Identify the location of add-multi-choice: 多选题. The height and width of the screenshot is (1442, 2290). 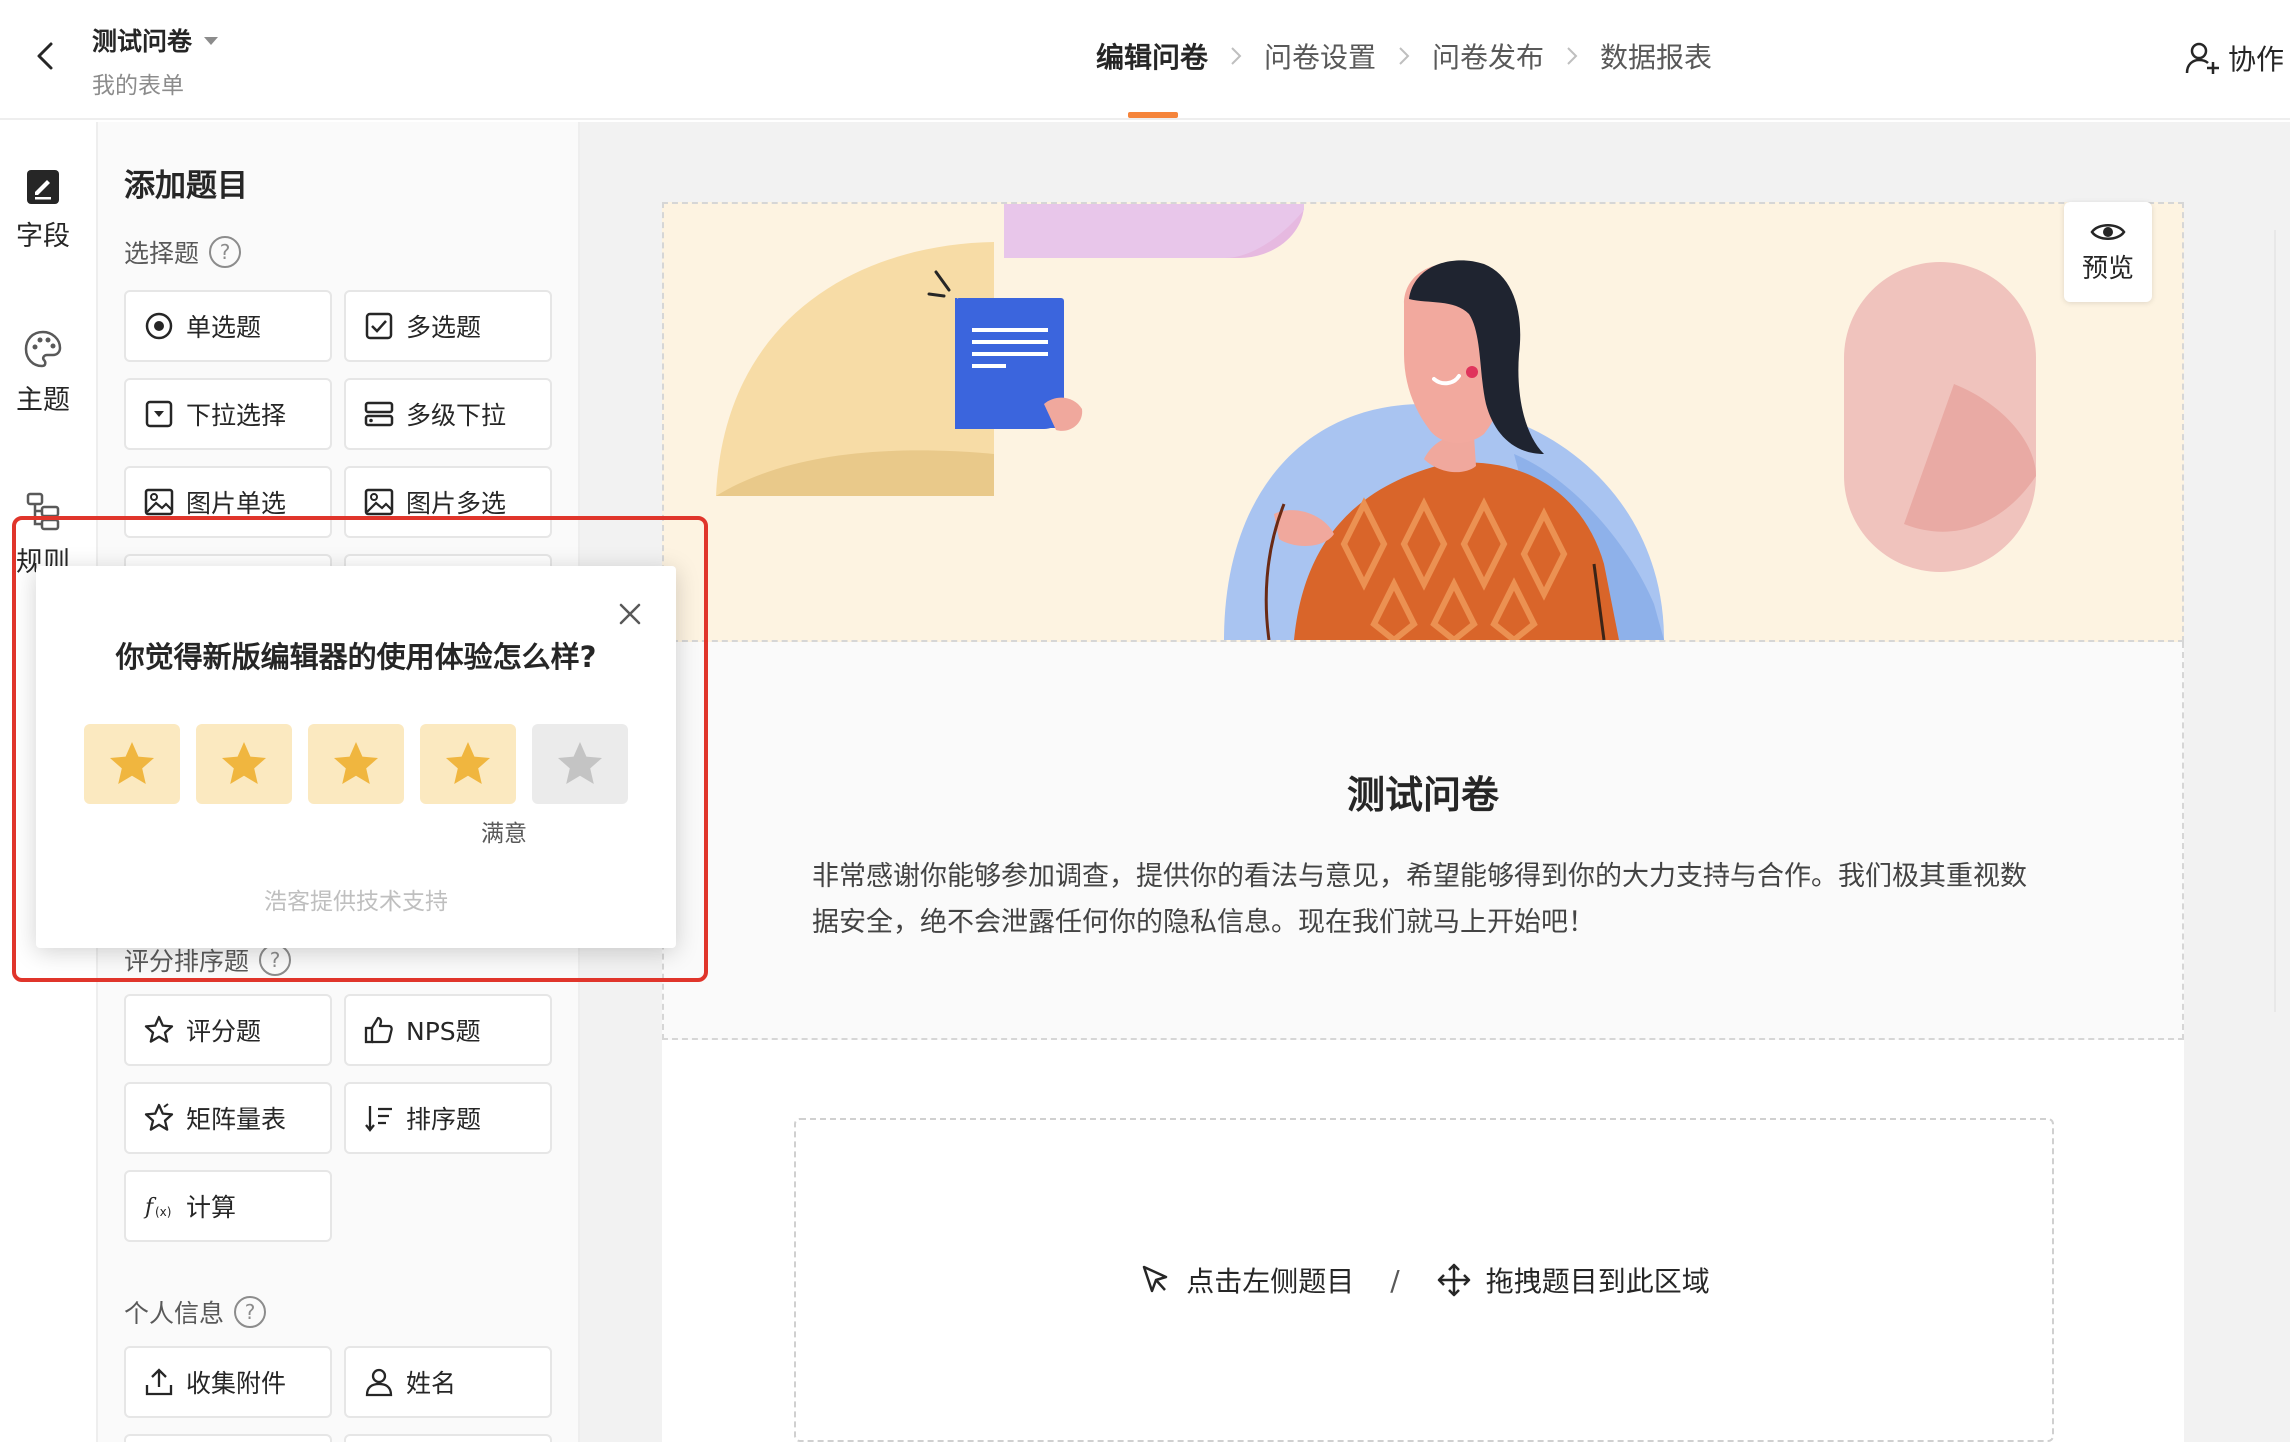
(448, 326).